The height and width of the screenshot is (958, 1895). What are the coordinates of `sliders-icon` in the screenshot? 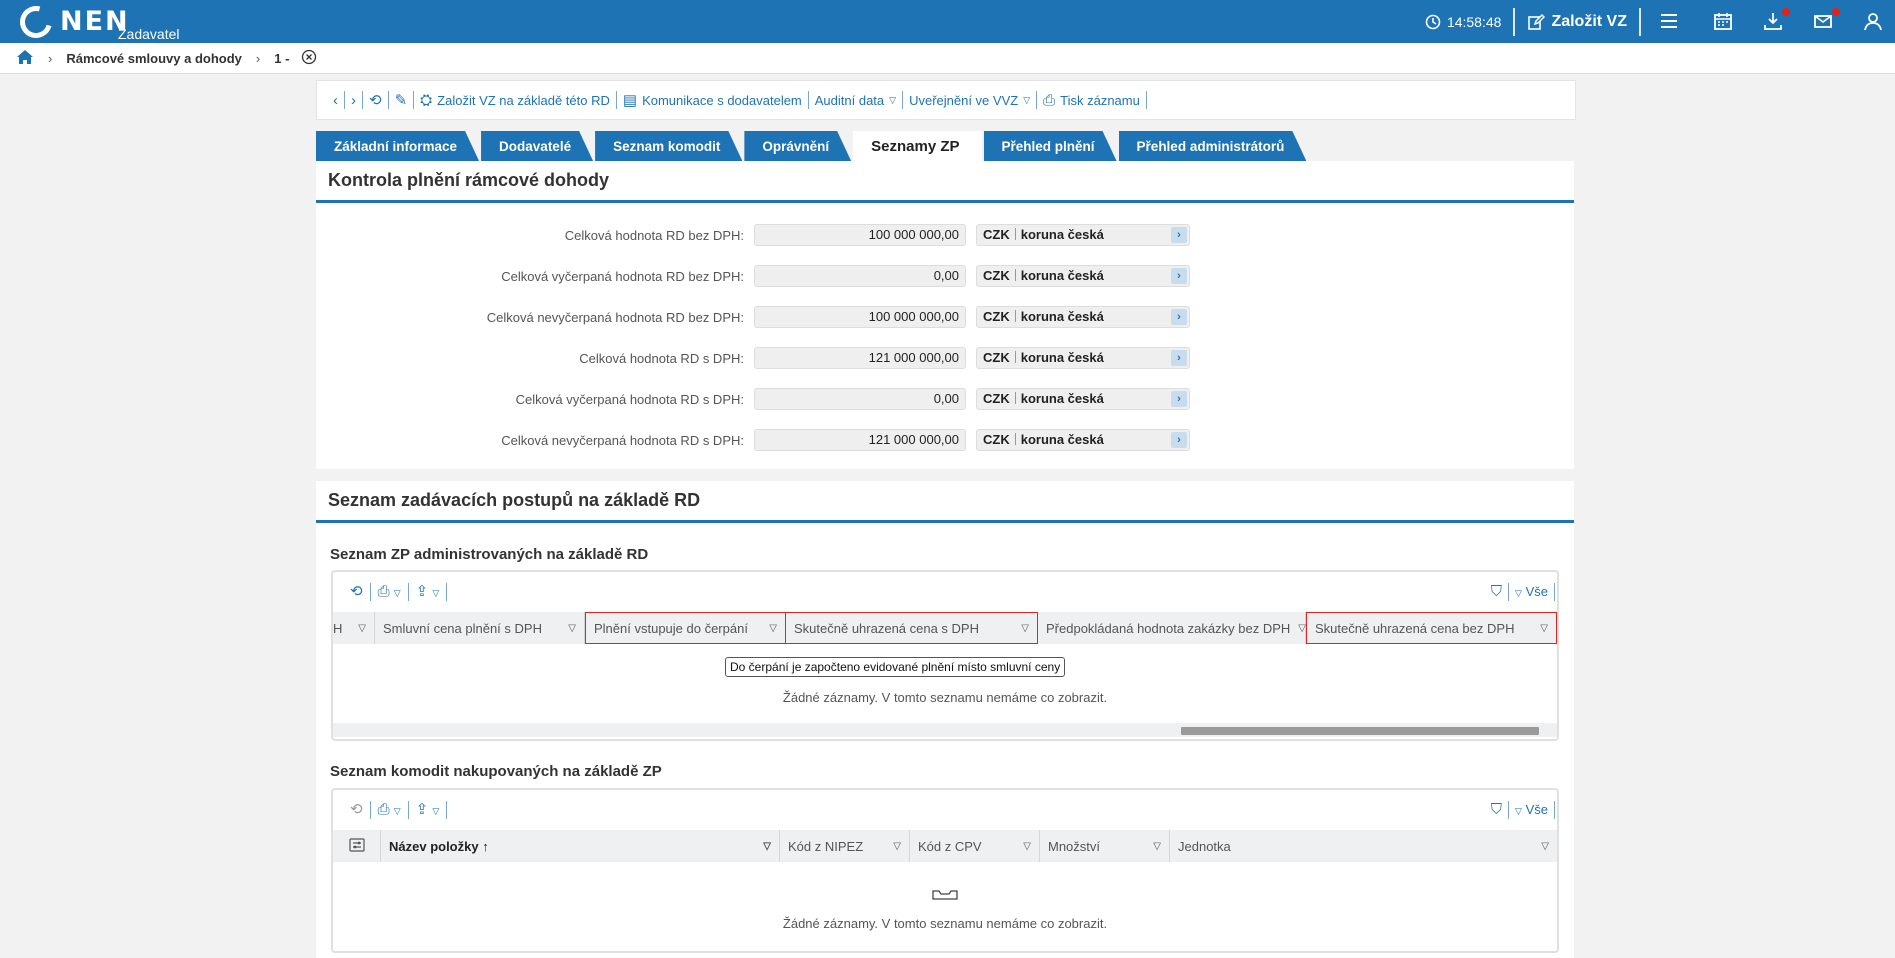 It's located at (356, 846).